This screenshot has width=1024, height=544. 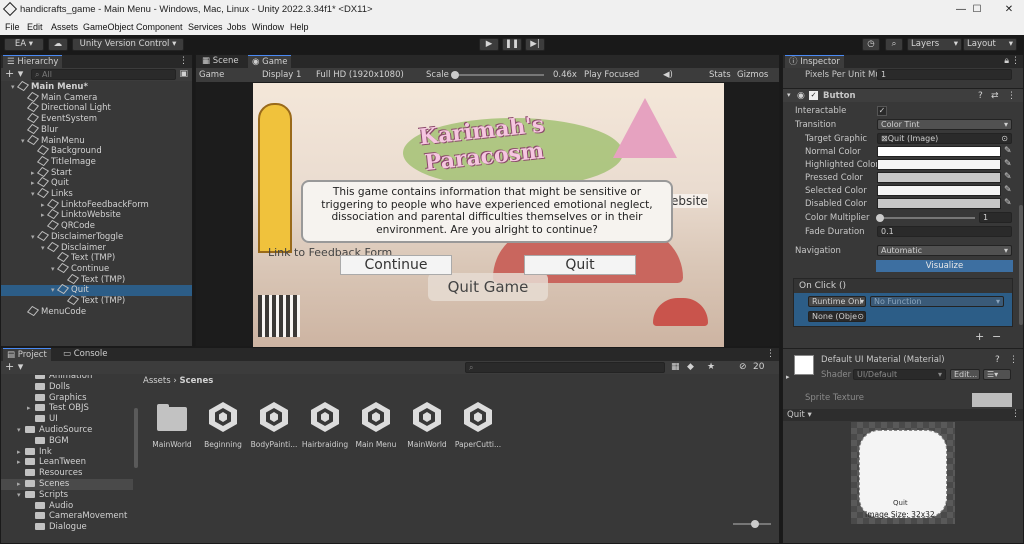 What do you see at coordinates (96, 97) in the screenshot?
I see `hierarchy-item: Main Camera` at bounding box center [96, 97].